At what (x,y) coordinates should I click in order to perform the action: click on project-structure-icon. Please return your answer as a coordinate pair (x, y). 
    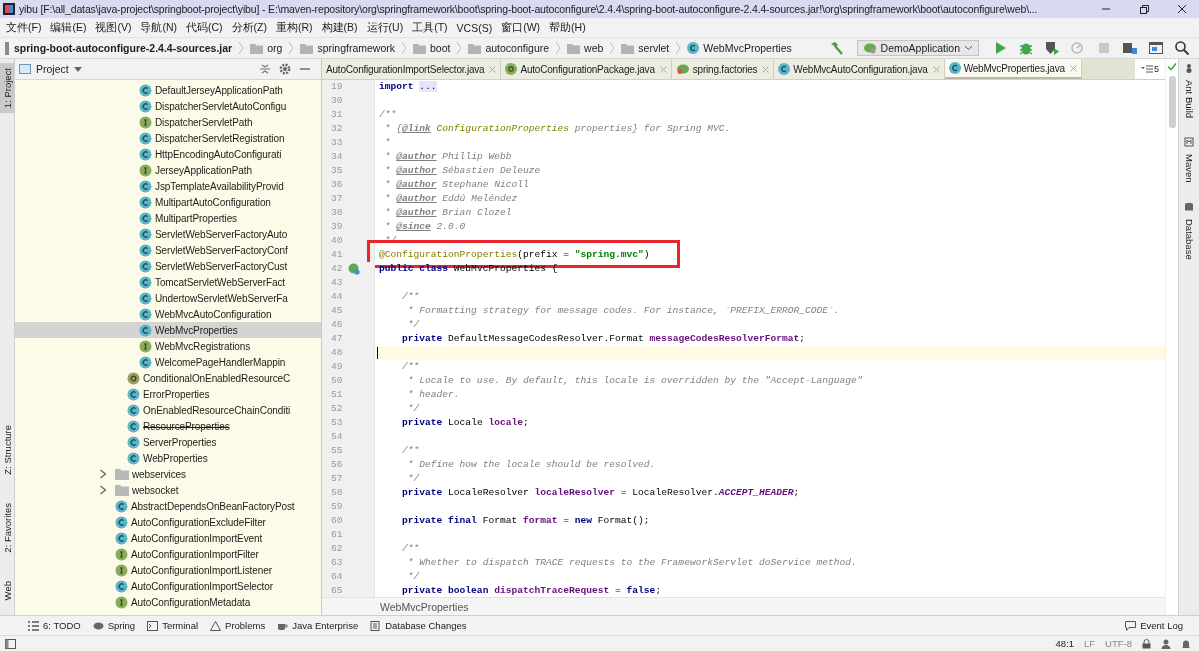
    Looking at the image, I should click on (1130, 48).